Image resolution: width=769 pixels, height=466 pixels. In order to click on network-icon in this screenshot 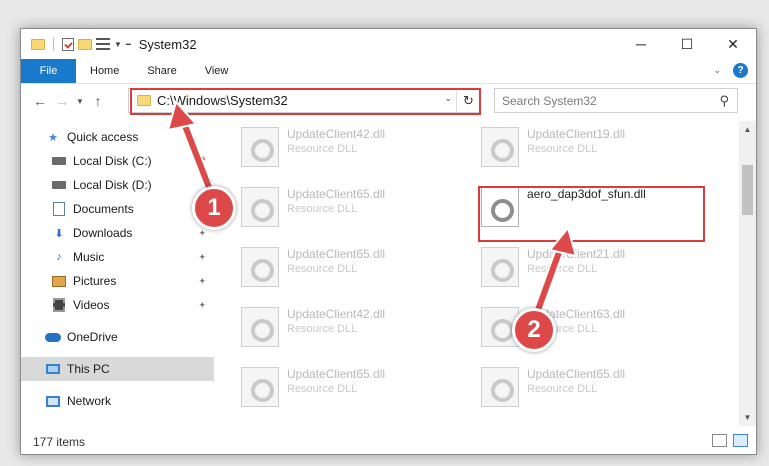, I will do `click(53, 401)`.